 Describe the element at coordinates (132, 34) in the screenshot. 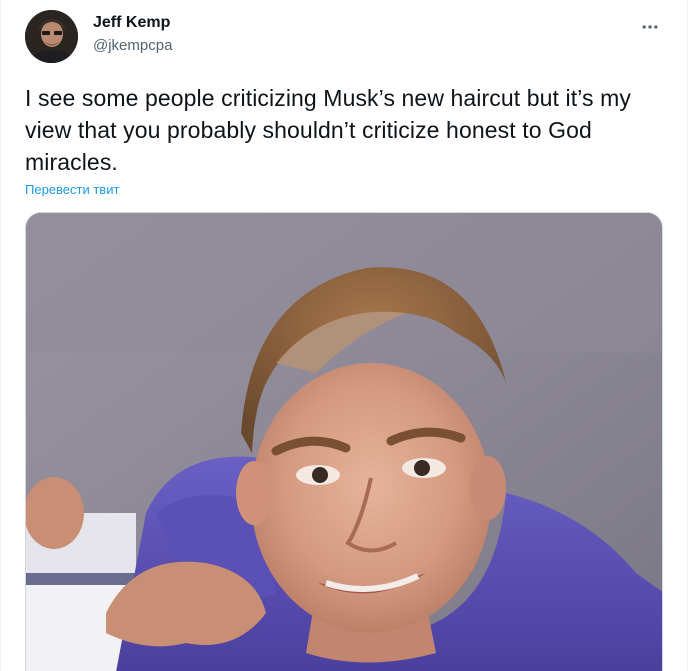

I see `author-names: Jeff Kemp @jkempcpa` at that location.